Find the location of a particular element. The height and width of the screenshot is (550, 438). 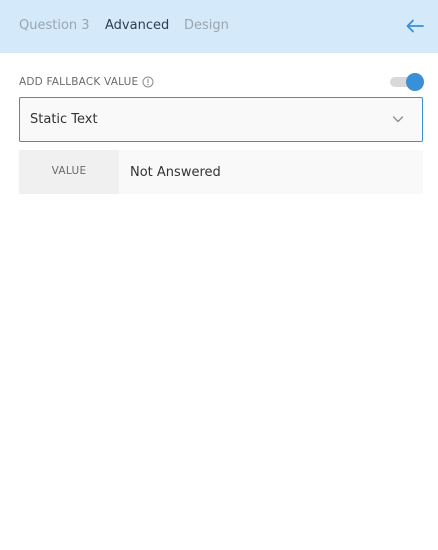

fallback-value-row: VALUE is located at coordinates (221, 172).